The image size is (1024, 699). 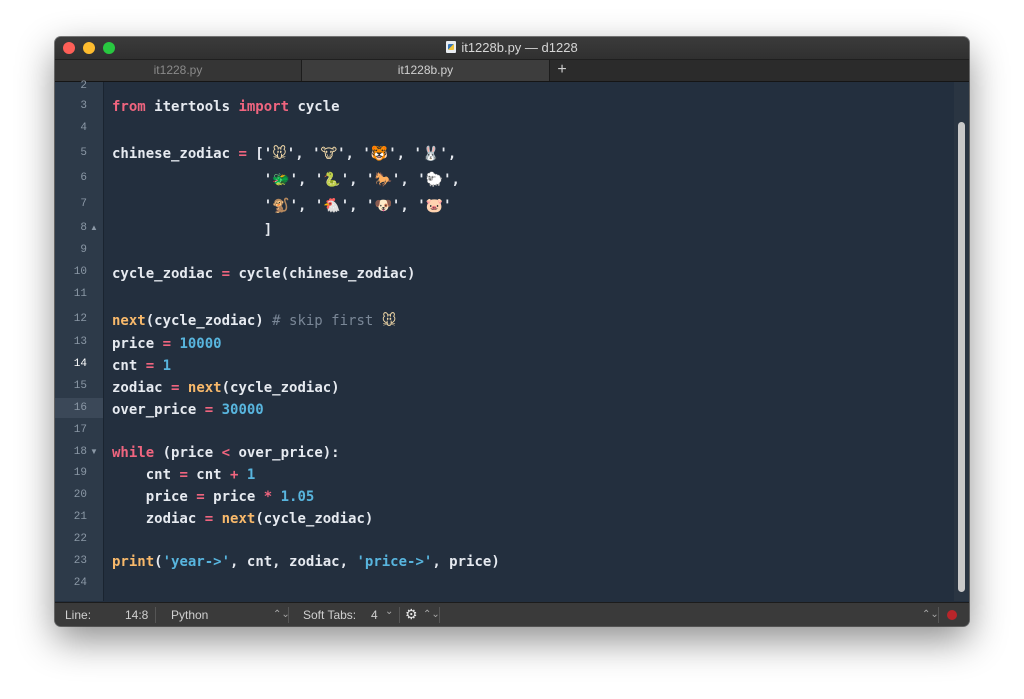 What do you see at coordinates (136, 615) in the screenshot?
I see `cursor-position: 14:8` at bounding box center [136, 615].